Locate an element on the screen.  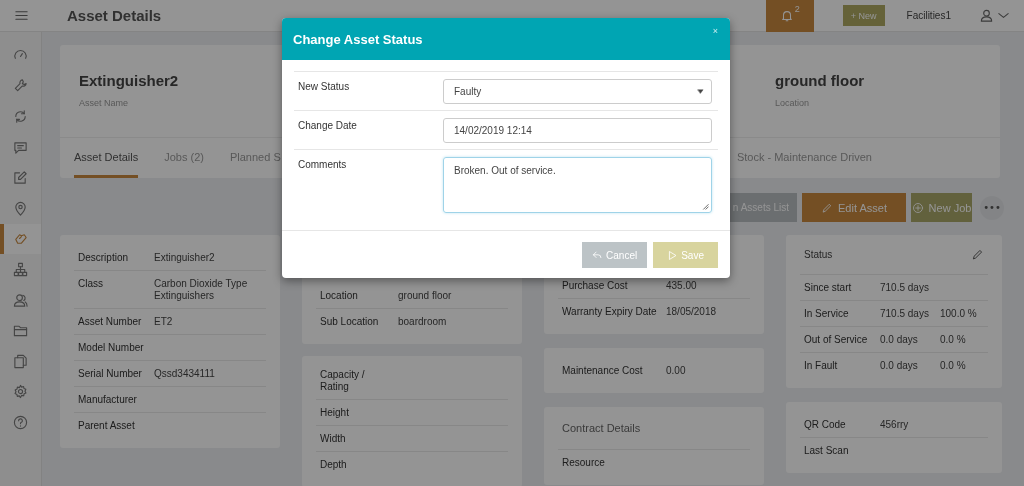
edit-icon is located at coordinates (20, 178).